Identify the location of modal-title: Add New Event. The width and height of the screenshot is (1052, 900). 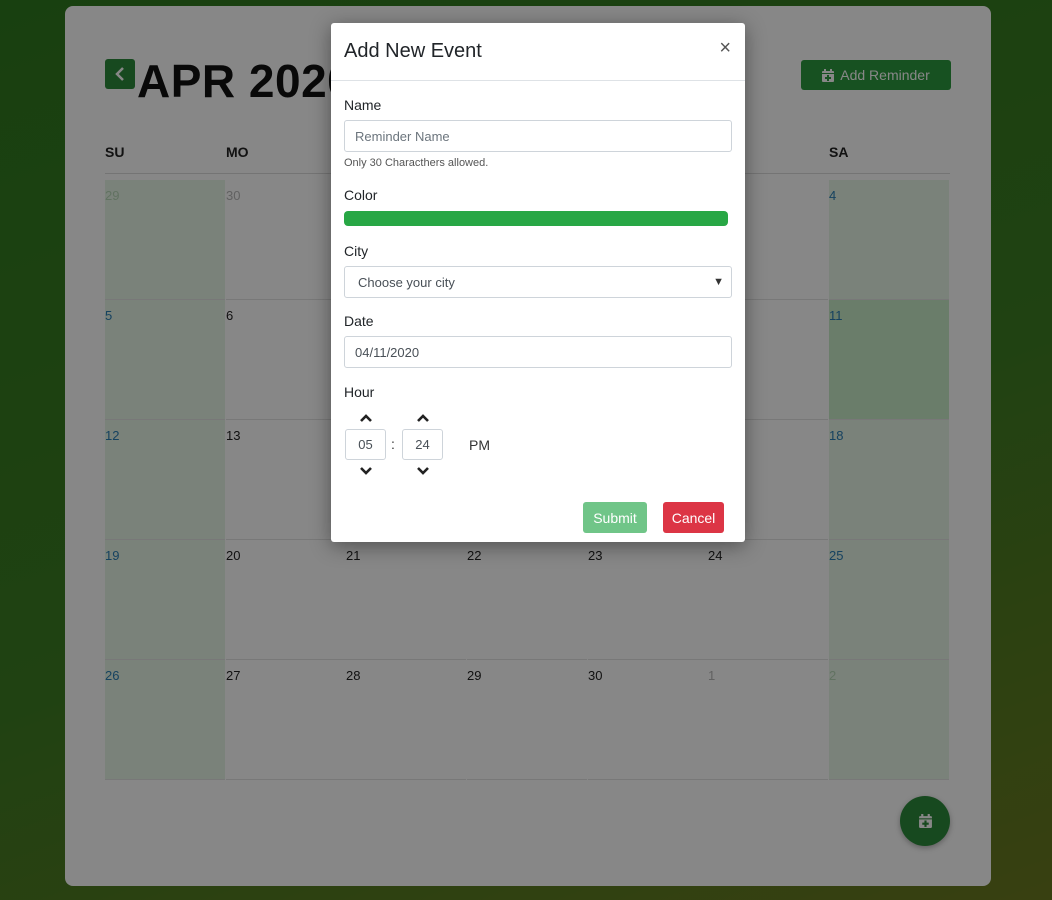
(413, 51).